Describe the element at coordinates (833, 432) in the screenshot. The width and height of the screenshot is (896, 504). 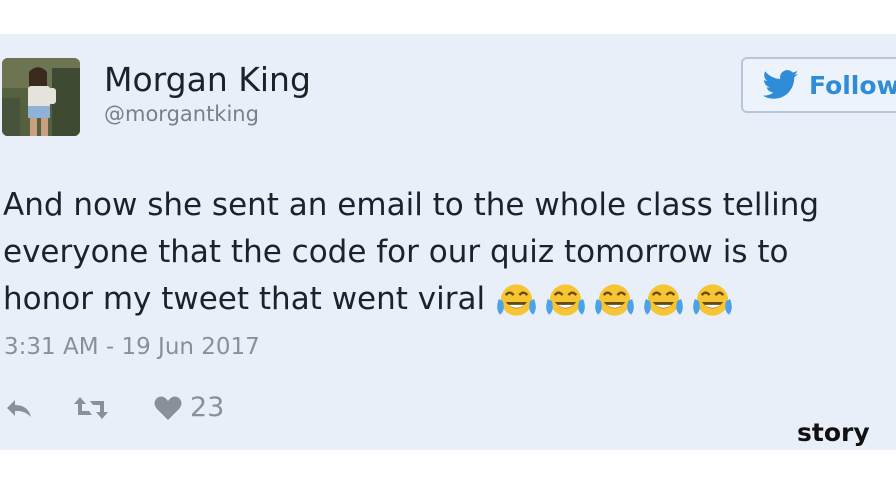
I see `watermark-label: story` at that location.